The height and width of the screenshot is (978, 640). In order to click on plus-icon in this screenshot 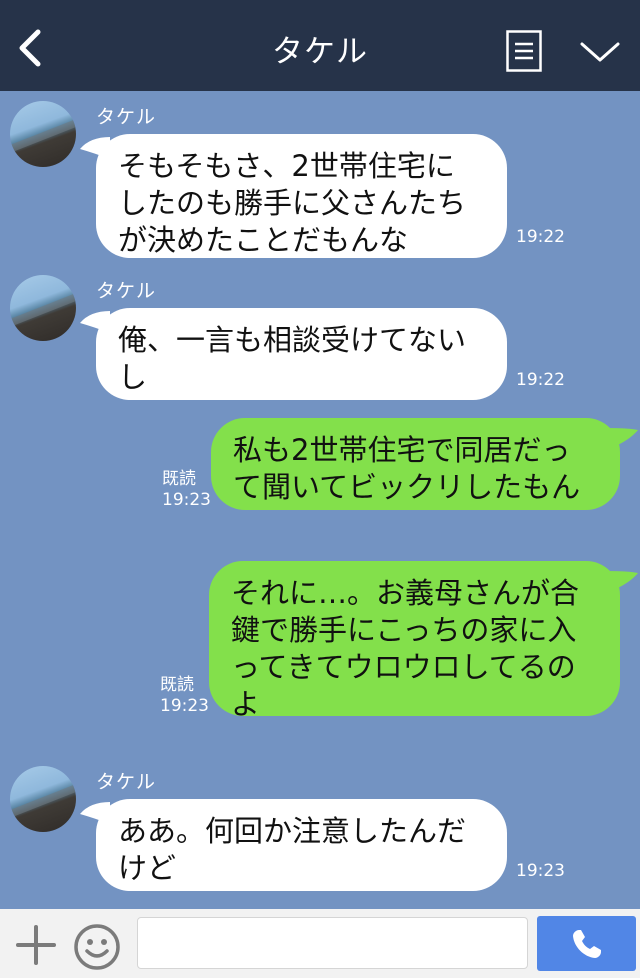, I will do `click(36, 945)`.